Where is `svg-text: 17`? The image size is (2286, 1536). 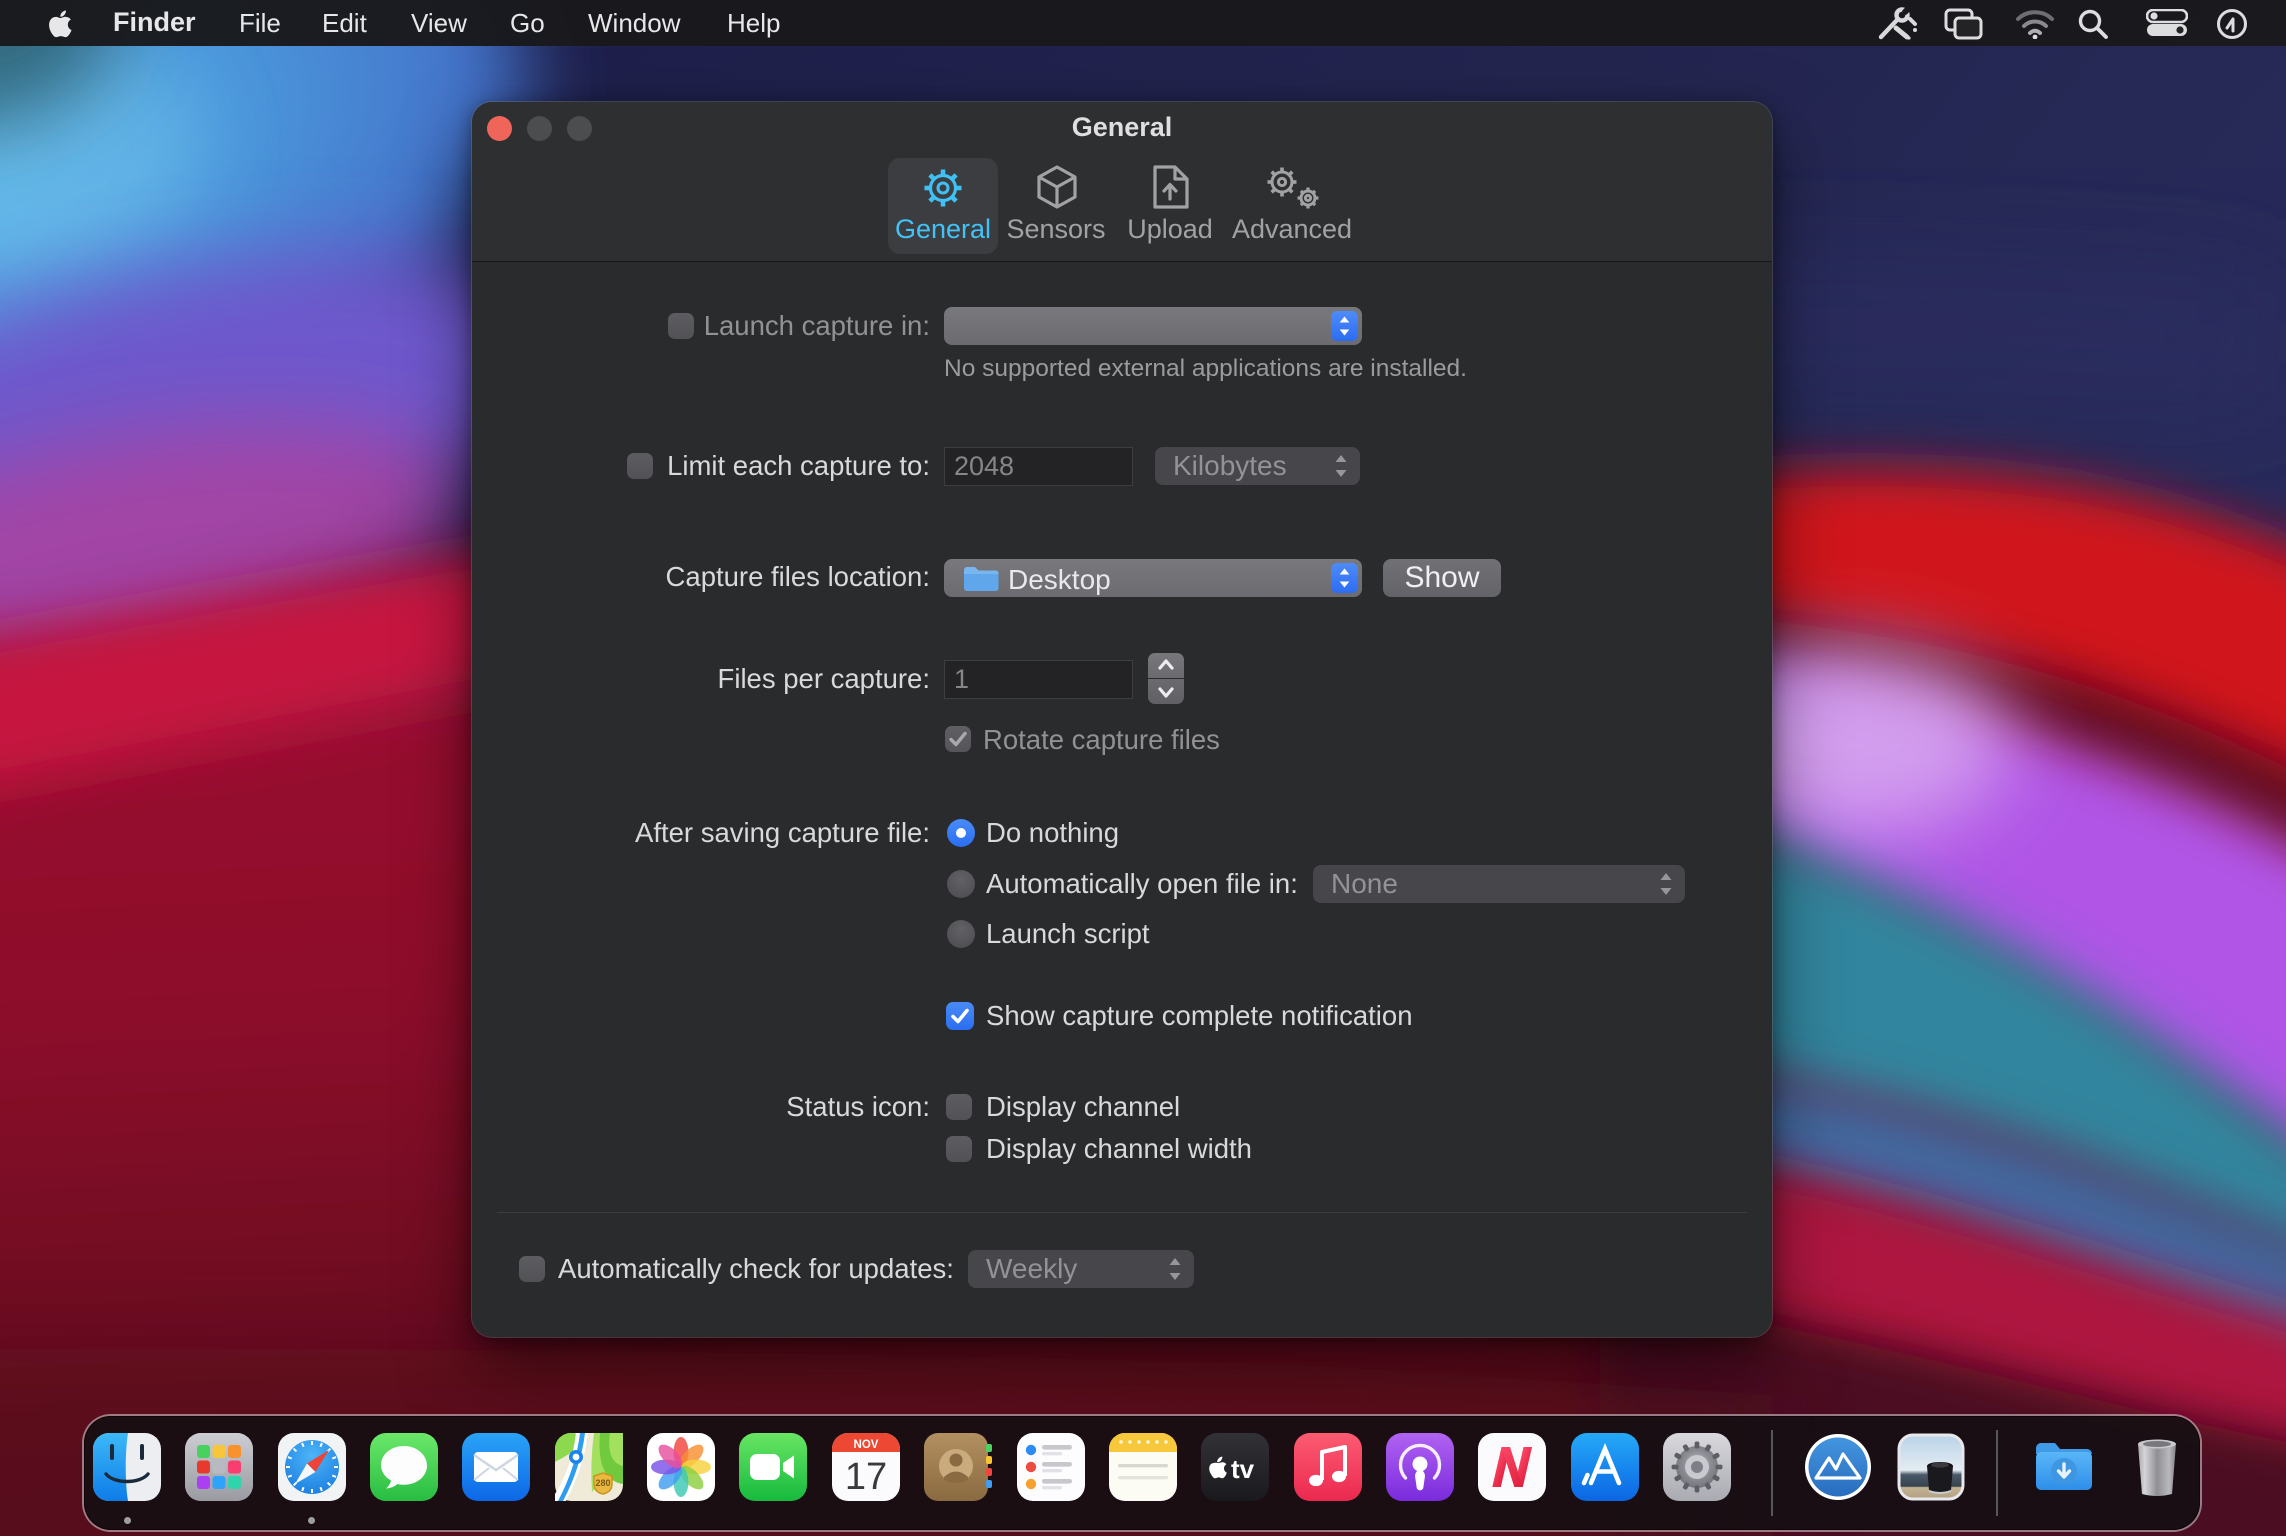 svg-text: 17 is located at coordinates (866, 1477).